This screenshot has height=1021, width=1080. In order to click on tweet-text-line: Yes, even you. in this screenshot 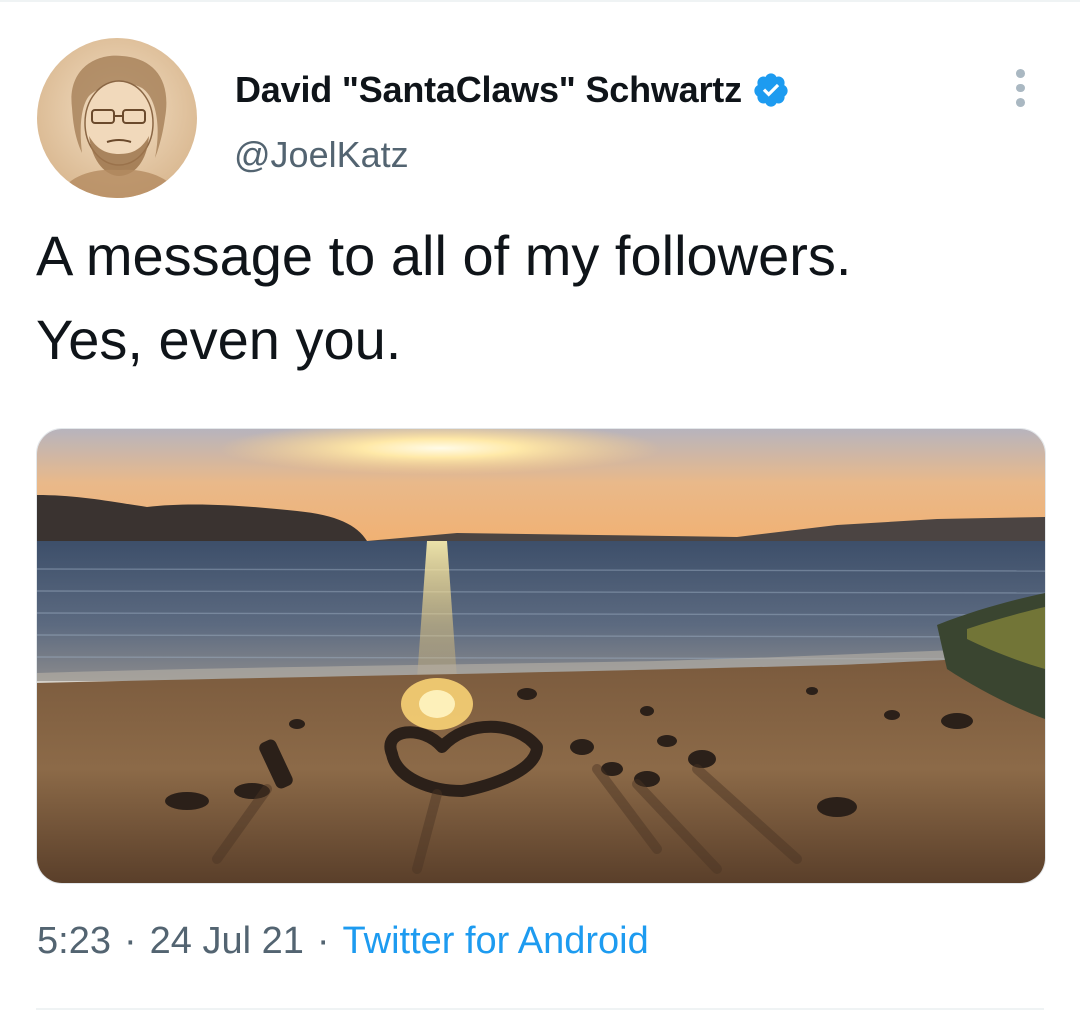, I will do `click(219, 339)`.